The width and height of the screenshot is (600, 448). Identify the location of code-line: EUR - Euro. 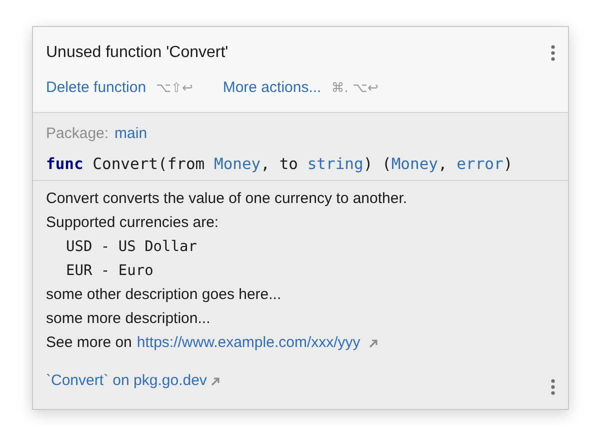
(109, 272).